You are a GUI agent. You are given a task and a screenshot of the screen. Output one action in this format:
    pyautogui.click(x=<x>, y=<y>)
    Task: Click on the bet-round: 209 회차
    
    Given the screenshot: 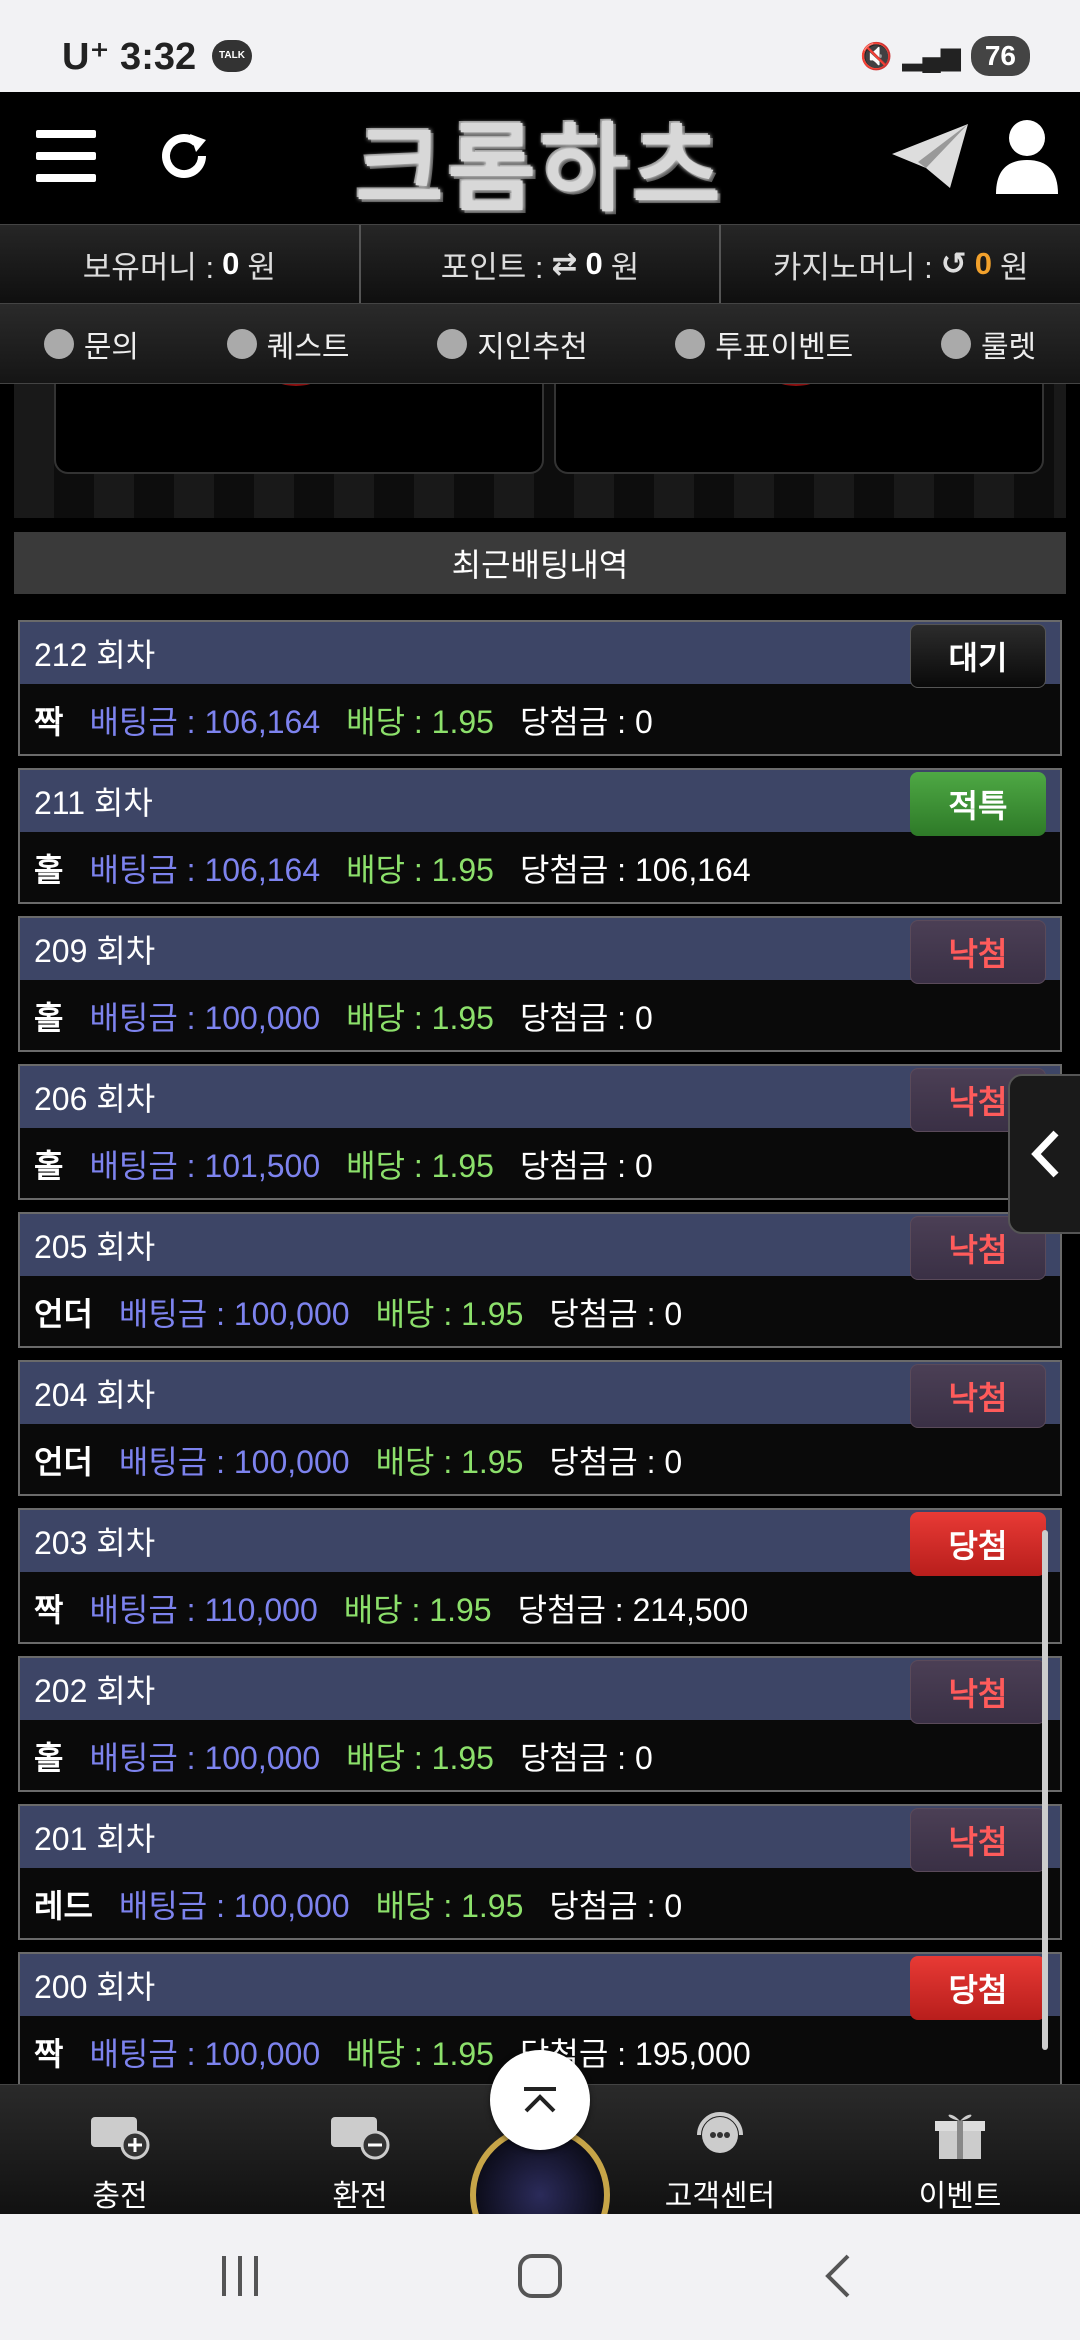 What is the action you would take?
    pyautogui.click(x=540, y=949)
    